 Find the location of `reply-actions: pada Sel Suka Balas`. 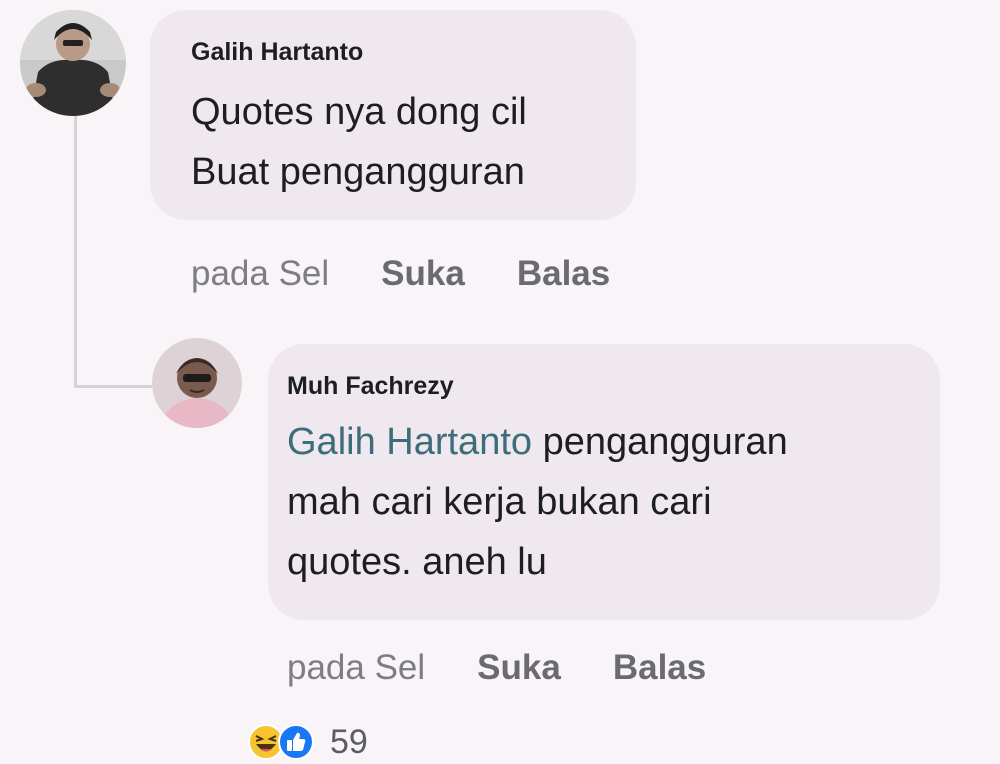

reply-actions: pada Sel Suka Balas is located at coordinates (496, 668).